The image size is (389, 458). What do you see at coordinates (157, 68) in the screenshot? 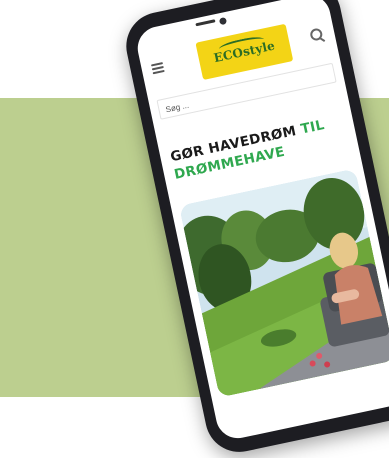
I see `hamburger-menu-icon` at bounding box center [157, 68].